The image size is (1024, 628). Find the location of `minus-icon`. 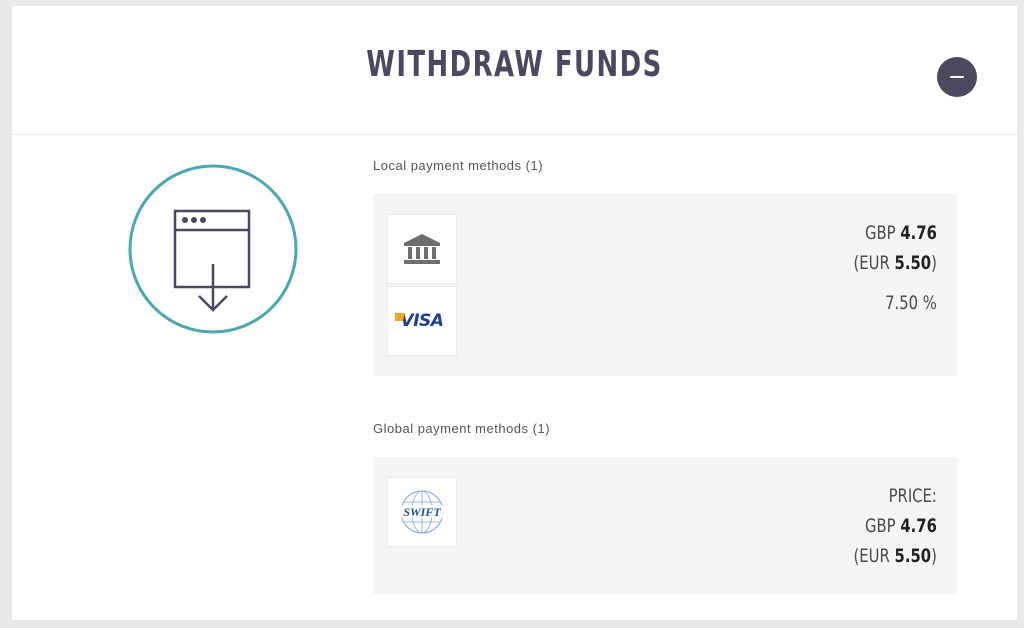

minus-icon is located at coordinates (957, 77).